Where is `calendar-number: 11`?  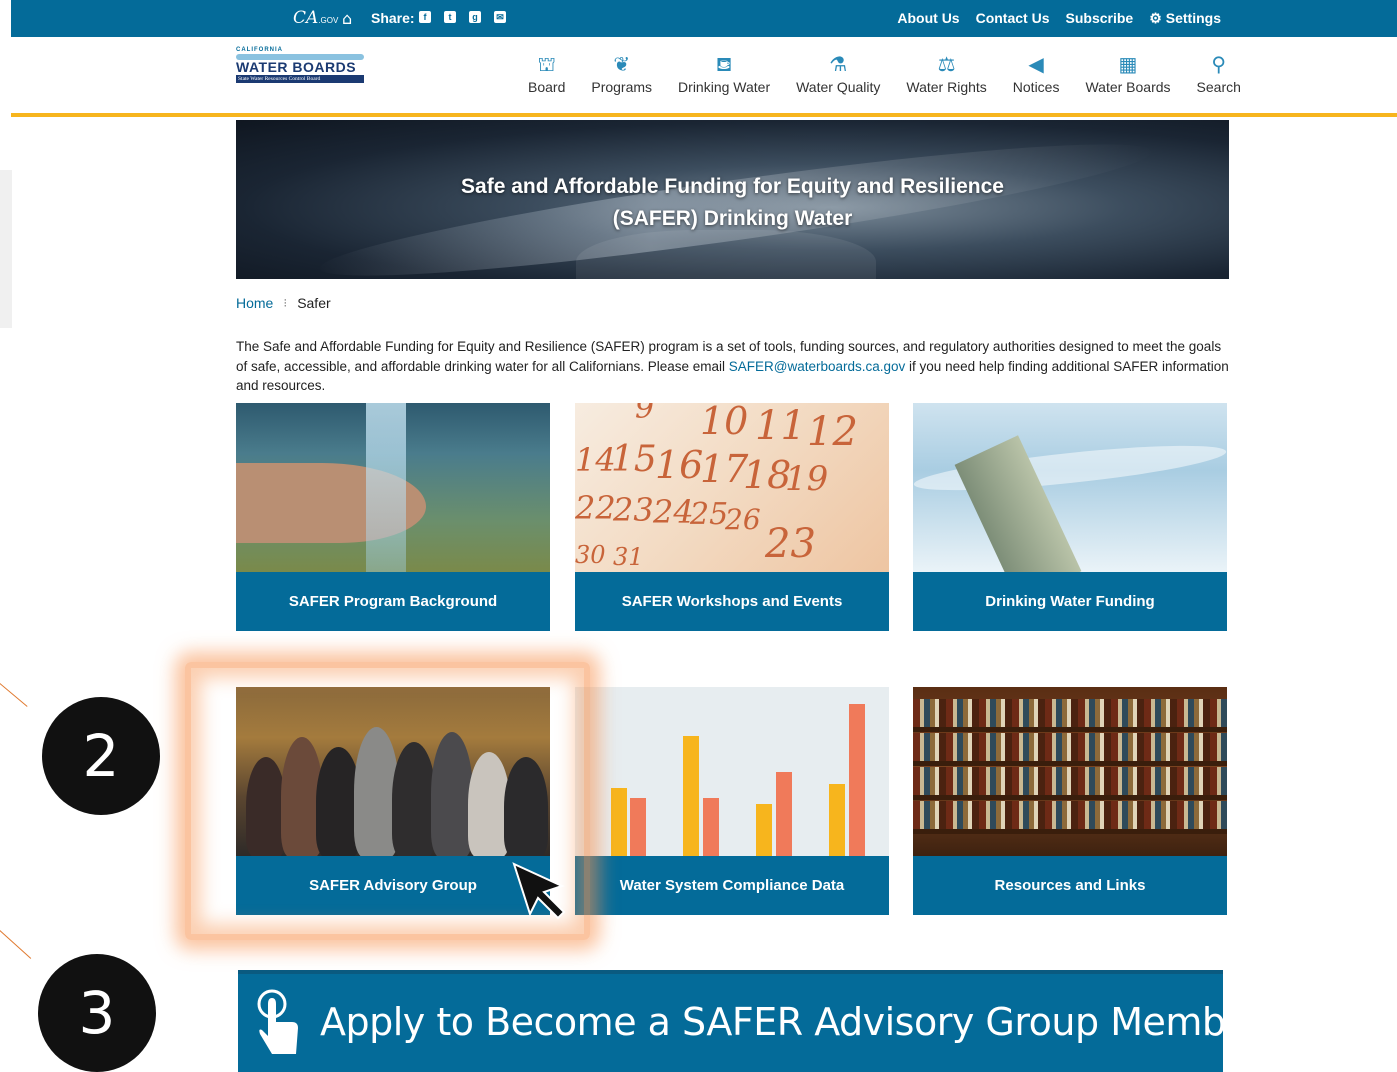 calendar-number: 11 is located at coordinates (780, 426).